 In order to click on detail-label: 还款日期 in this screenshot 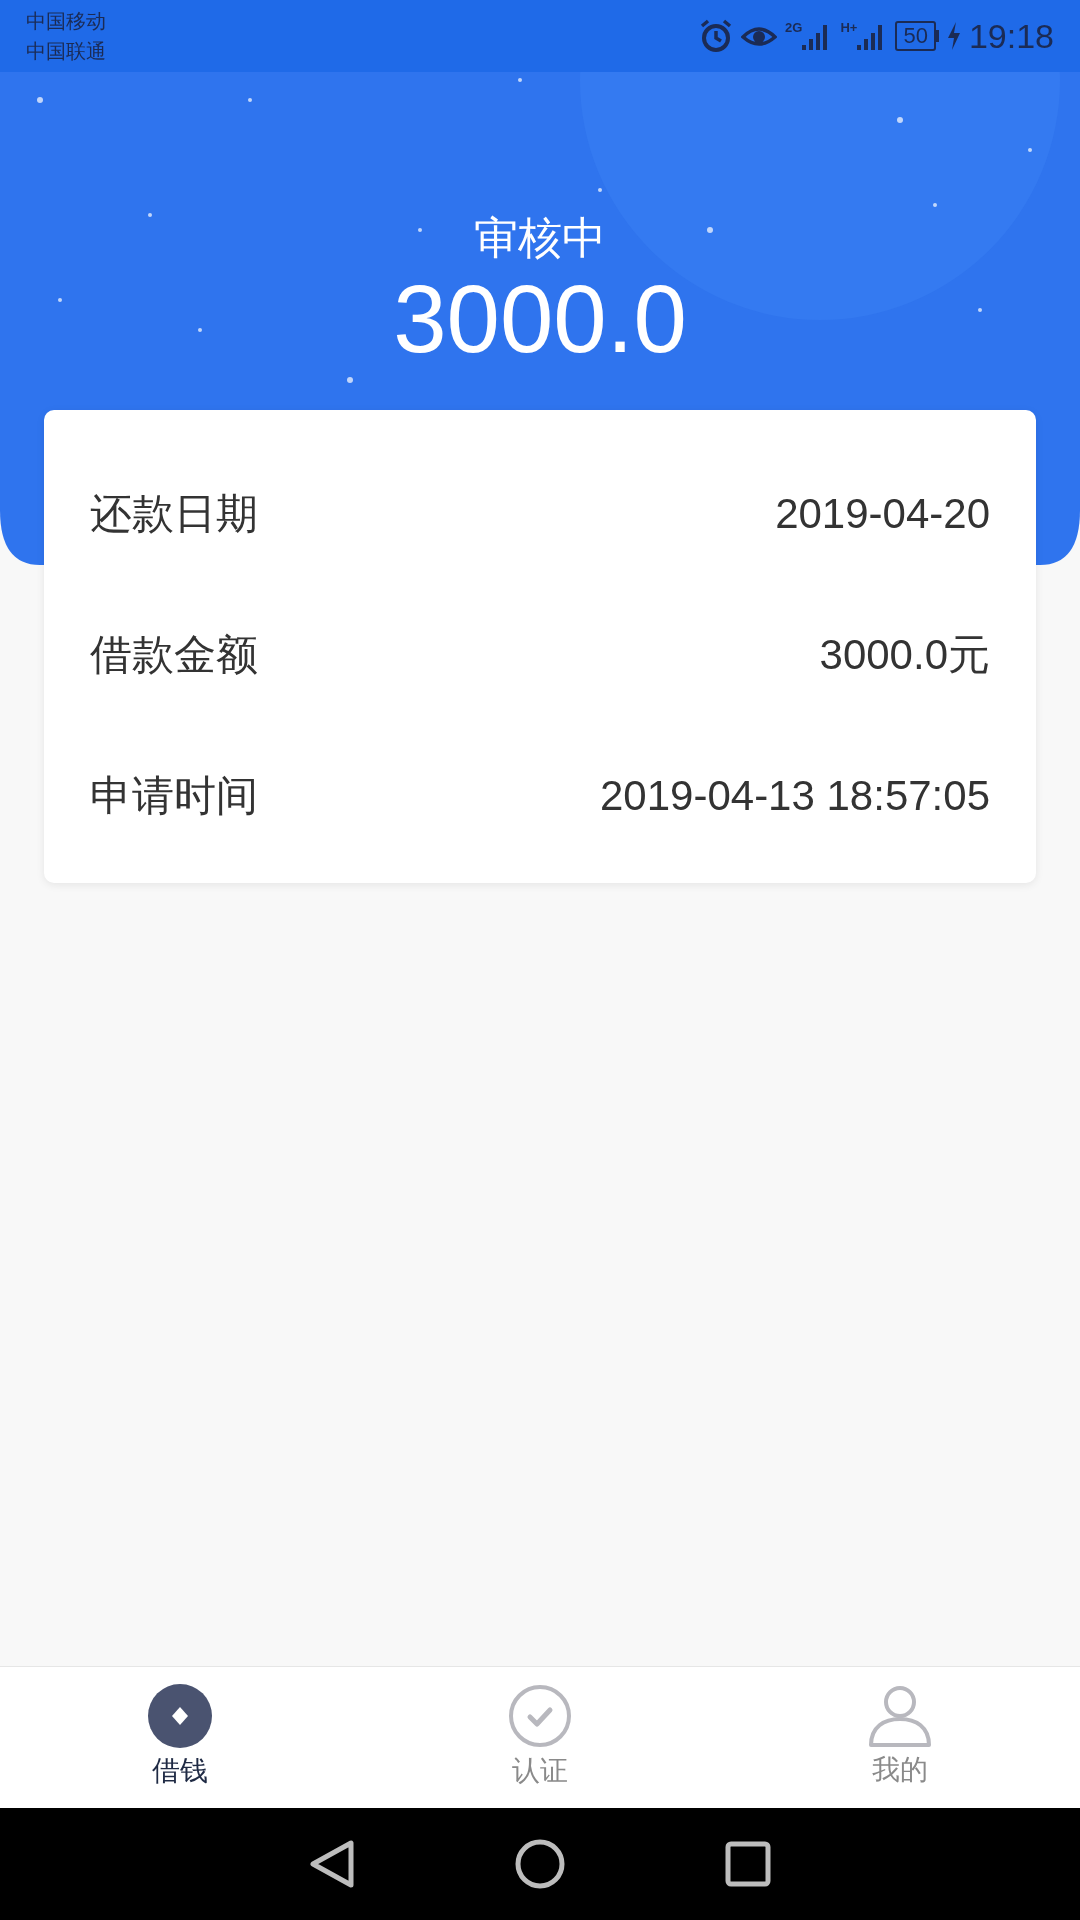, I will do `click(174, 513)`.